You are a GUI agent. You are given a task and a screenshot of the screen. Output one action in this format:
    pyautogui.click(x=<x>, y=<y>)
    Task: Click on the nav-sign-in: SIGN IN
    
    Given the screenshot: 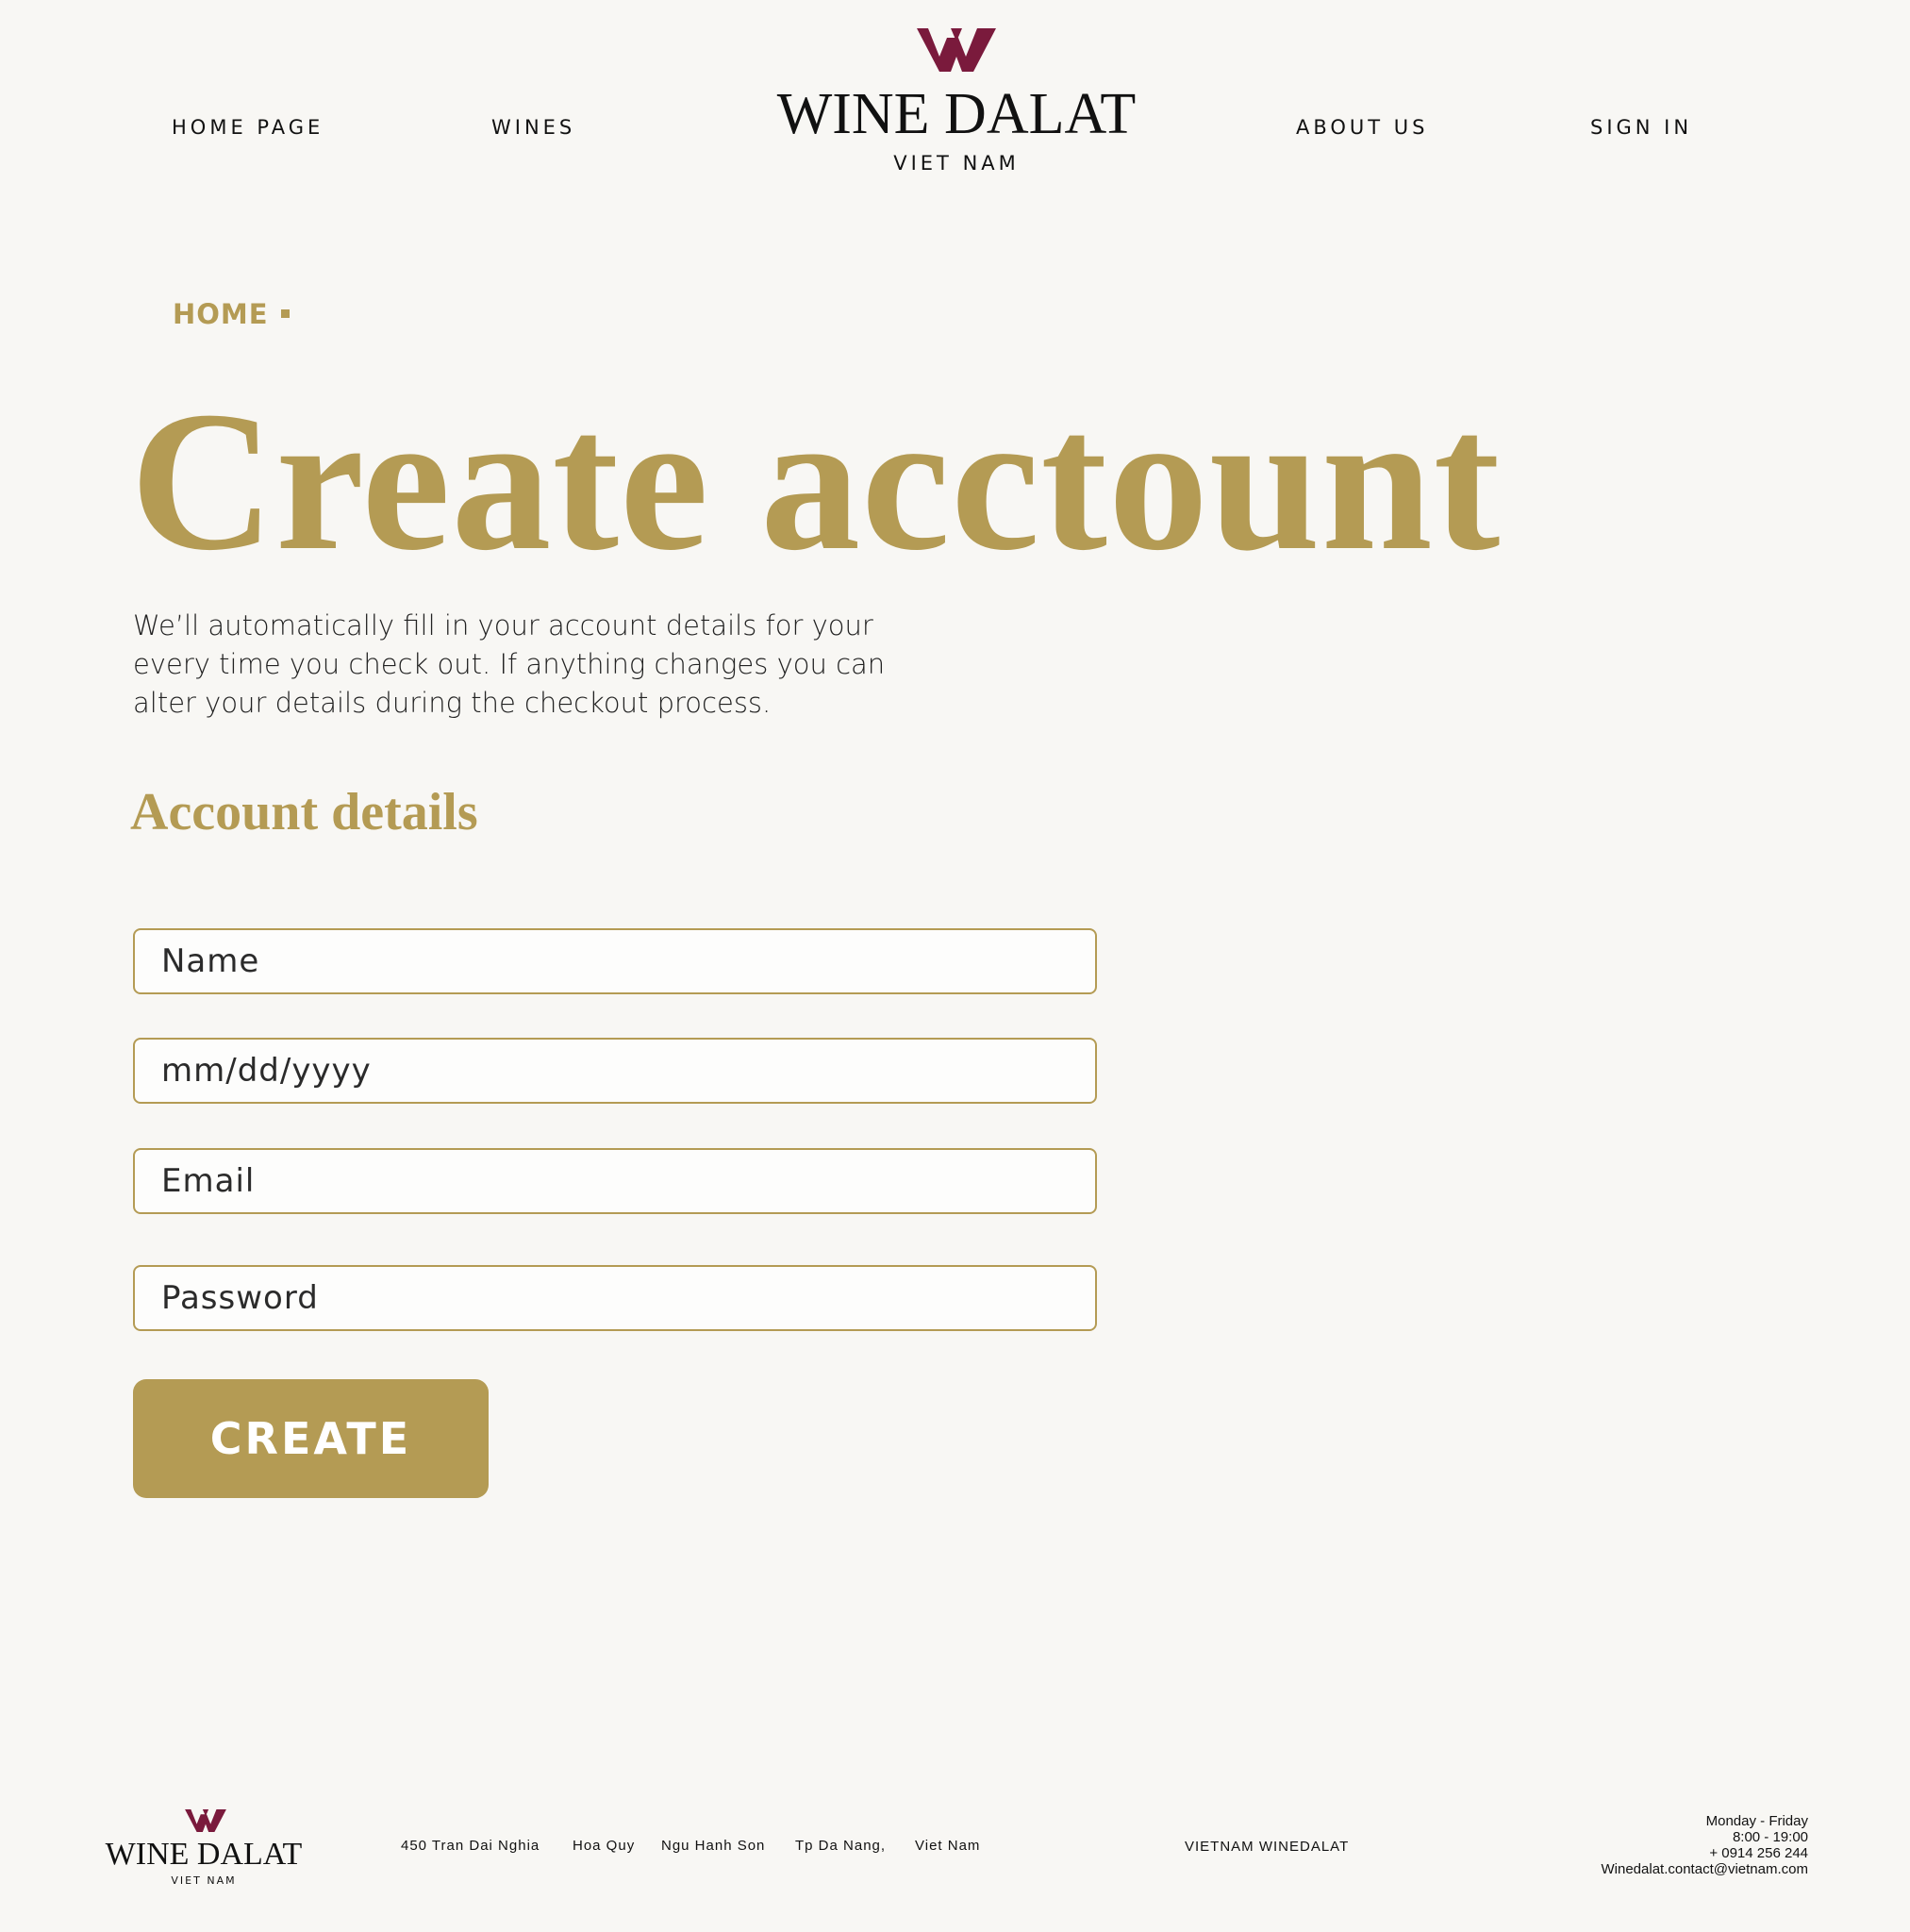 What is the action you would take?
    pyautogui.click(x=1641, y=127)
    